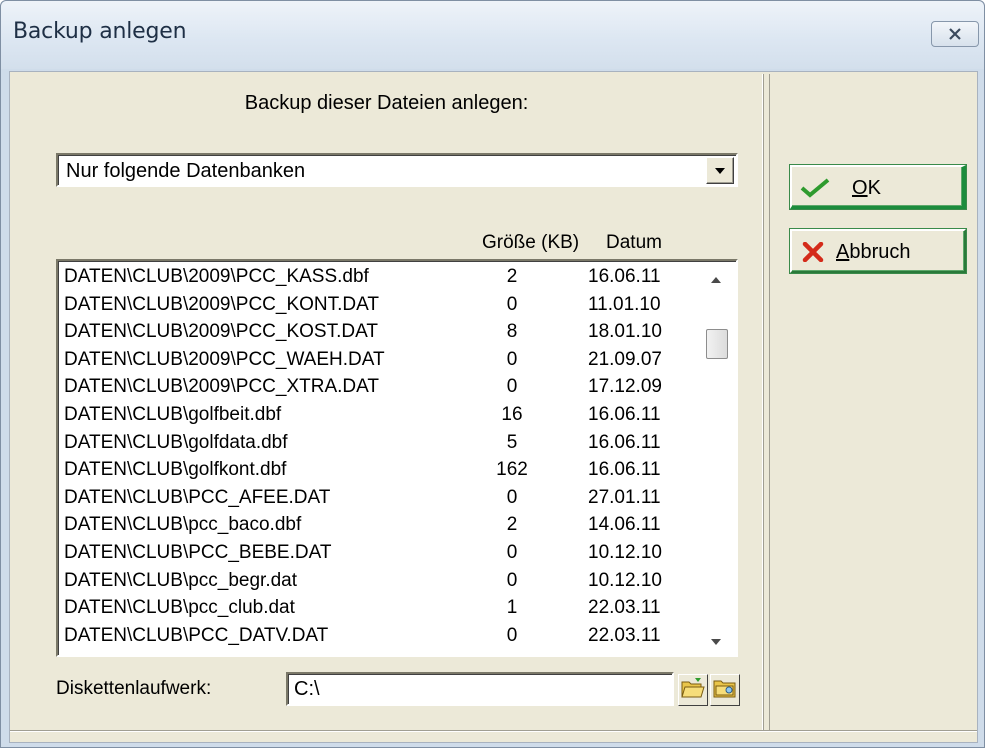  What do you see at coordinates (197, 497) in the screenshot?
I see `file-name: DATEN\CLUB\PCC_AFEE.DAT` at bounding box center [197, 497].